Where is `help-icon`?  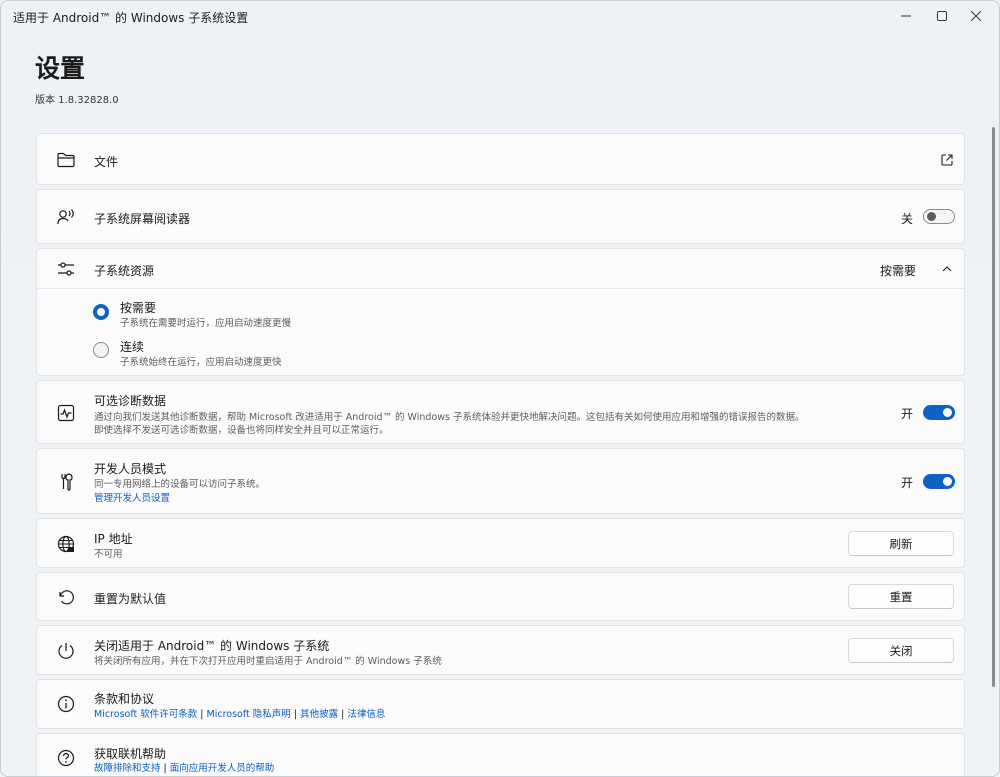 help-icon is located at coordinates (66, 758).